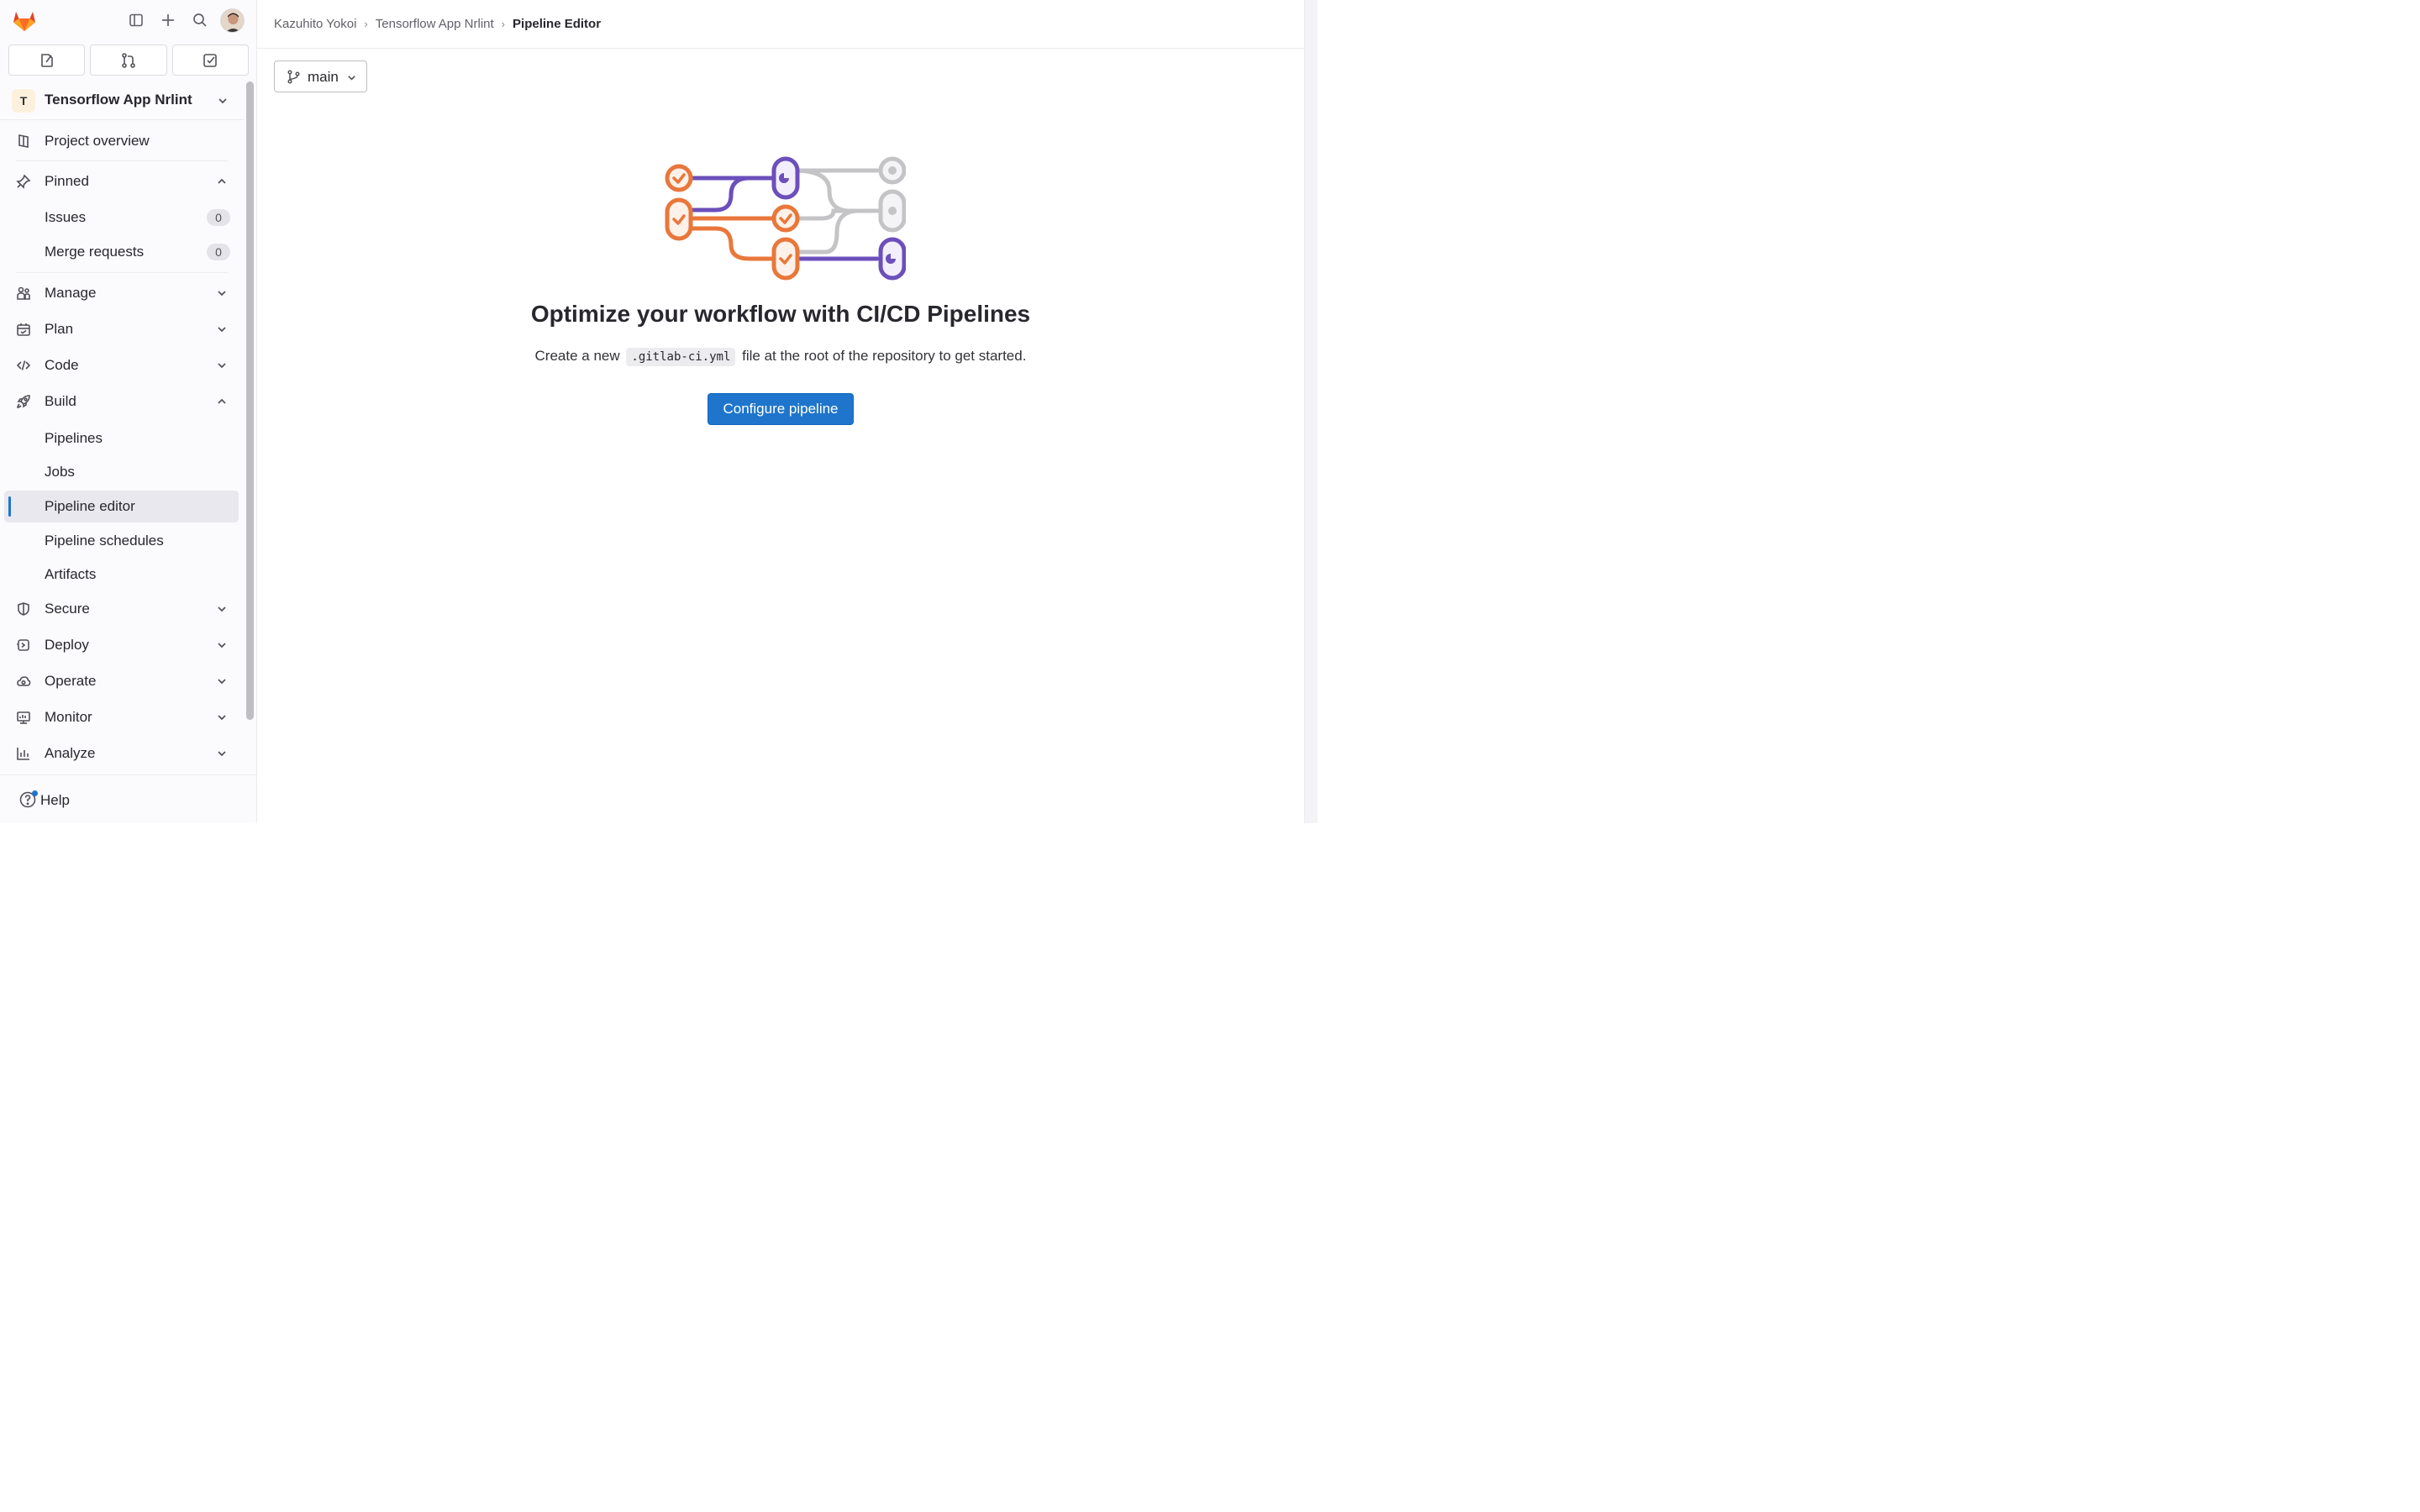 This screenshot has height=1512, width=2420. What do you see at coordinates (23, 329) in the screenshot?
I see `calendar-icon` at bounding box center [23, 329].